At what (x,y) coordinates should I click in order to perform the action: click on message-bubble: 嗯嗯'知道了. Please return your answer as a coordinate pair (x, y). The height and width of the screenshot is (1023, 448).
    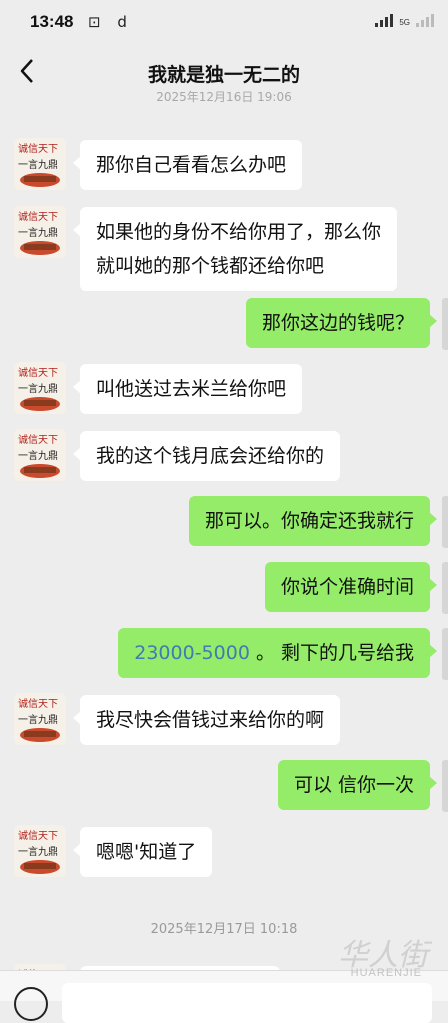
    Looking at the image, I should click on (142, 852).